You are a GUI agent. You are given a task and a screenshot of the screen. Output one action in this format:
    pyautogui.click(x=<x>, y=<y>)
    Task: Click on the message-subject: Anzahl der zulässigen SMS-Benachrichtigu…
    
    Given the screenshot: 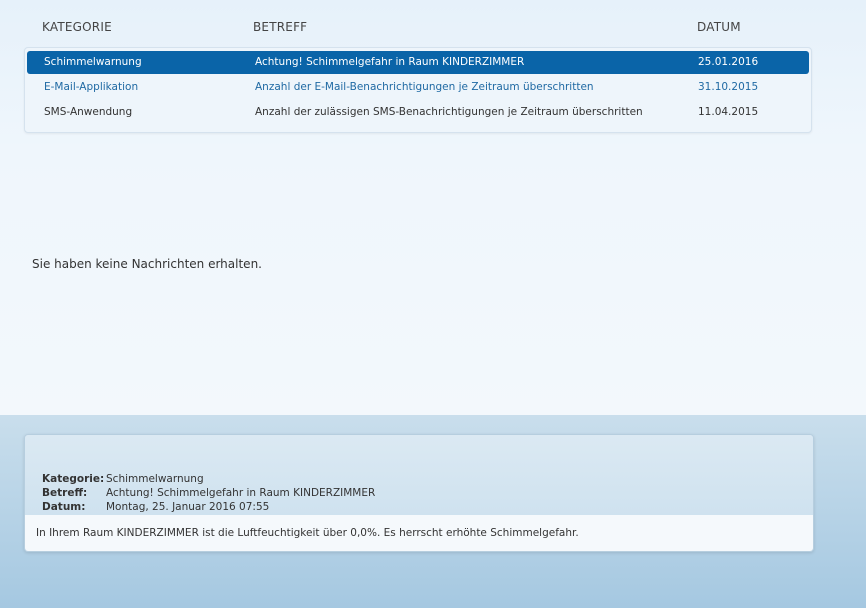 What is the action you would take?
    pyautogui.click(x=449, y=112)
    